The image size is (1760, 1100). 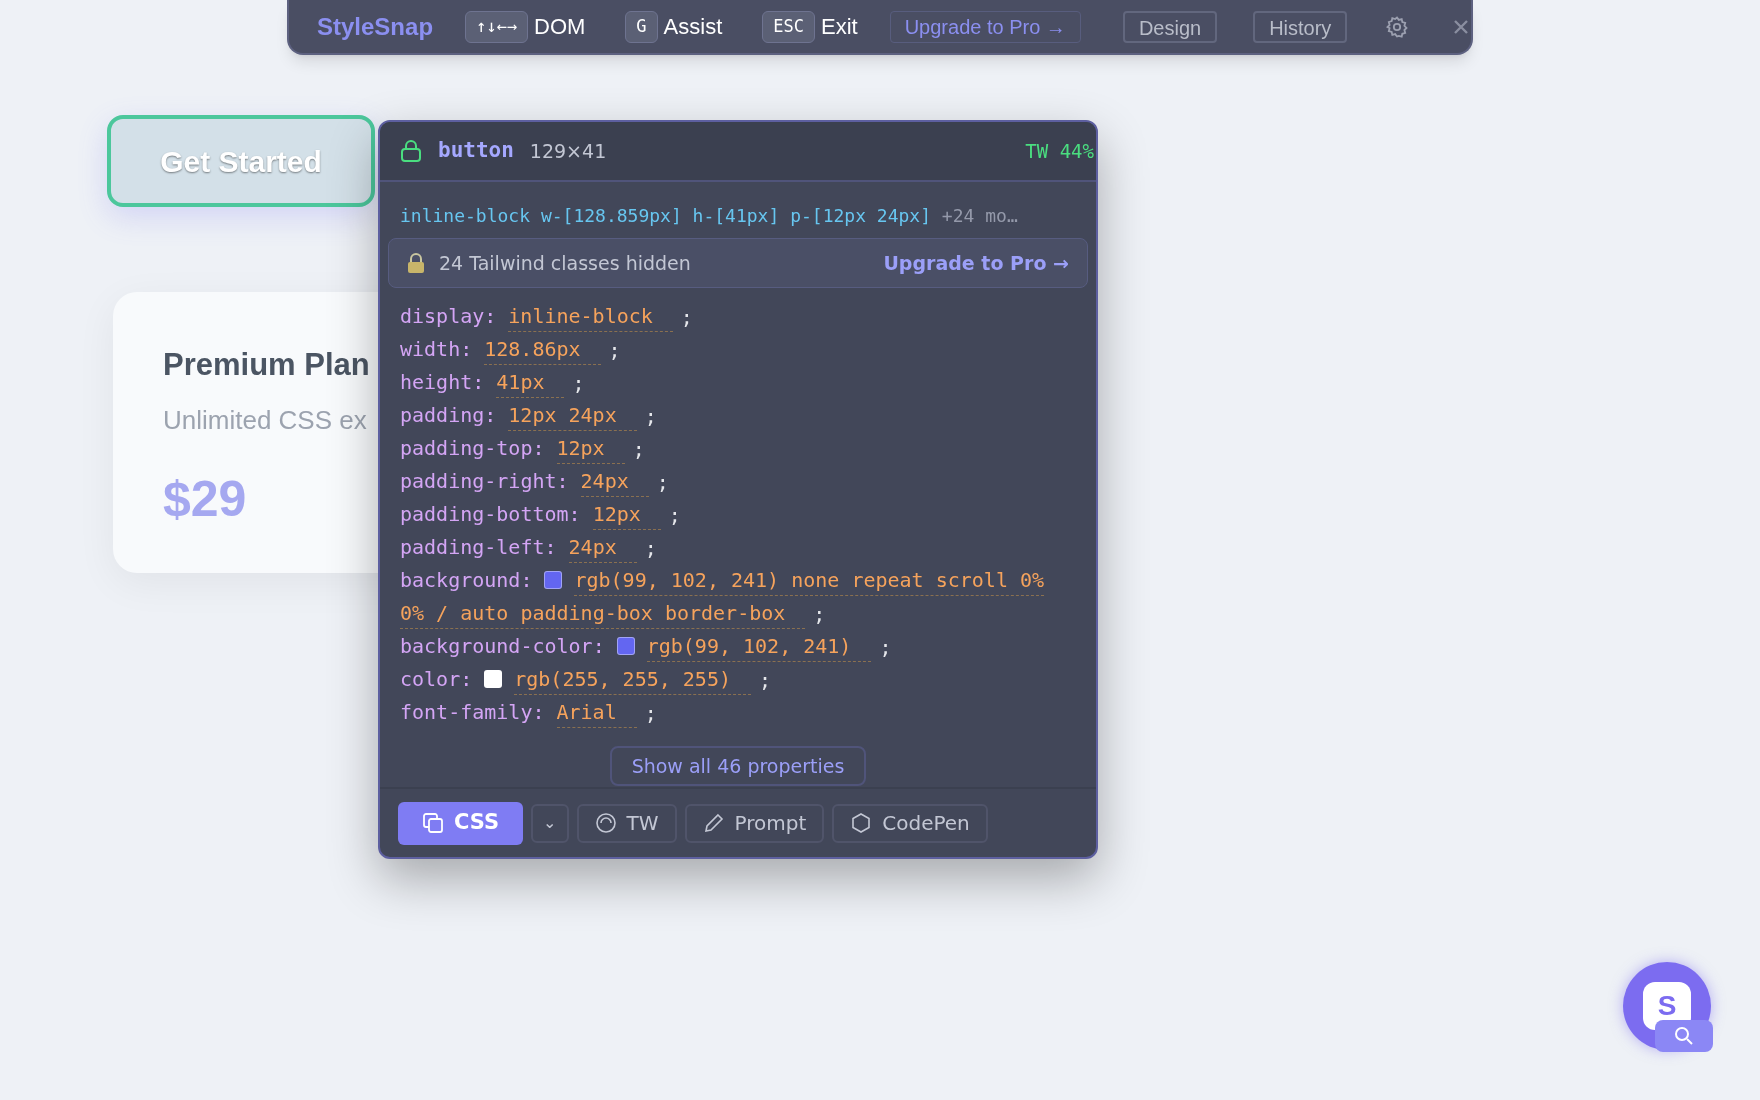 I want to click on logo-letter: S, so click(x=1667, y=1006).